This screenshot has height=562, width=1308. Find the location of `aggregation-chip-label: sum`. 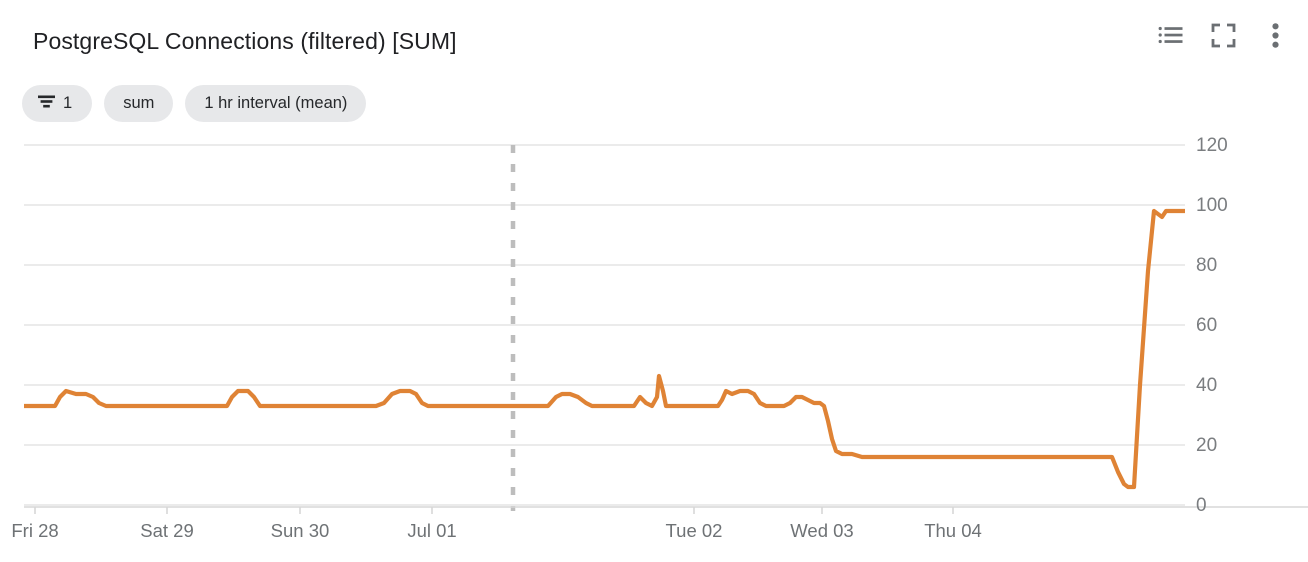

aggregation-chip-label: sum is located at coordinates (139, 103).